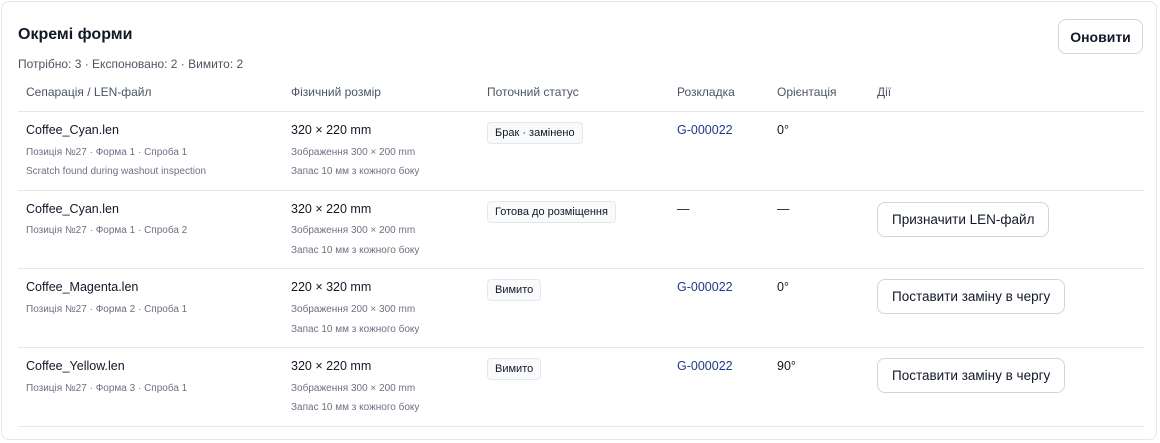 The height and width of the screenshot is (443, 1160). What do you see at coordinates (706, 92) in the screenshot?
I see `column-header-layout: Розкладка` at bounding box center [706, 92].